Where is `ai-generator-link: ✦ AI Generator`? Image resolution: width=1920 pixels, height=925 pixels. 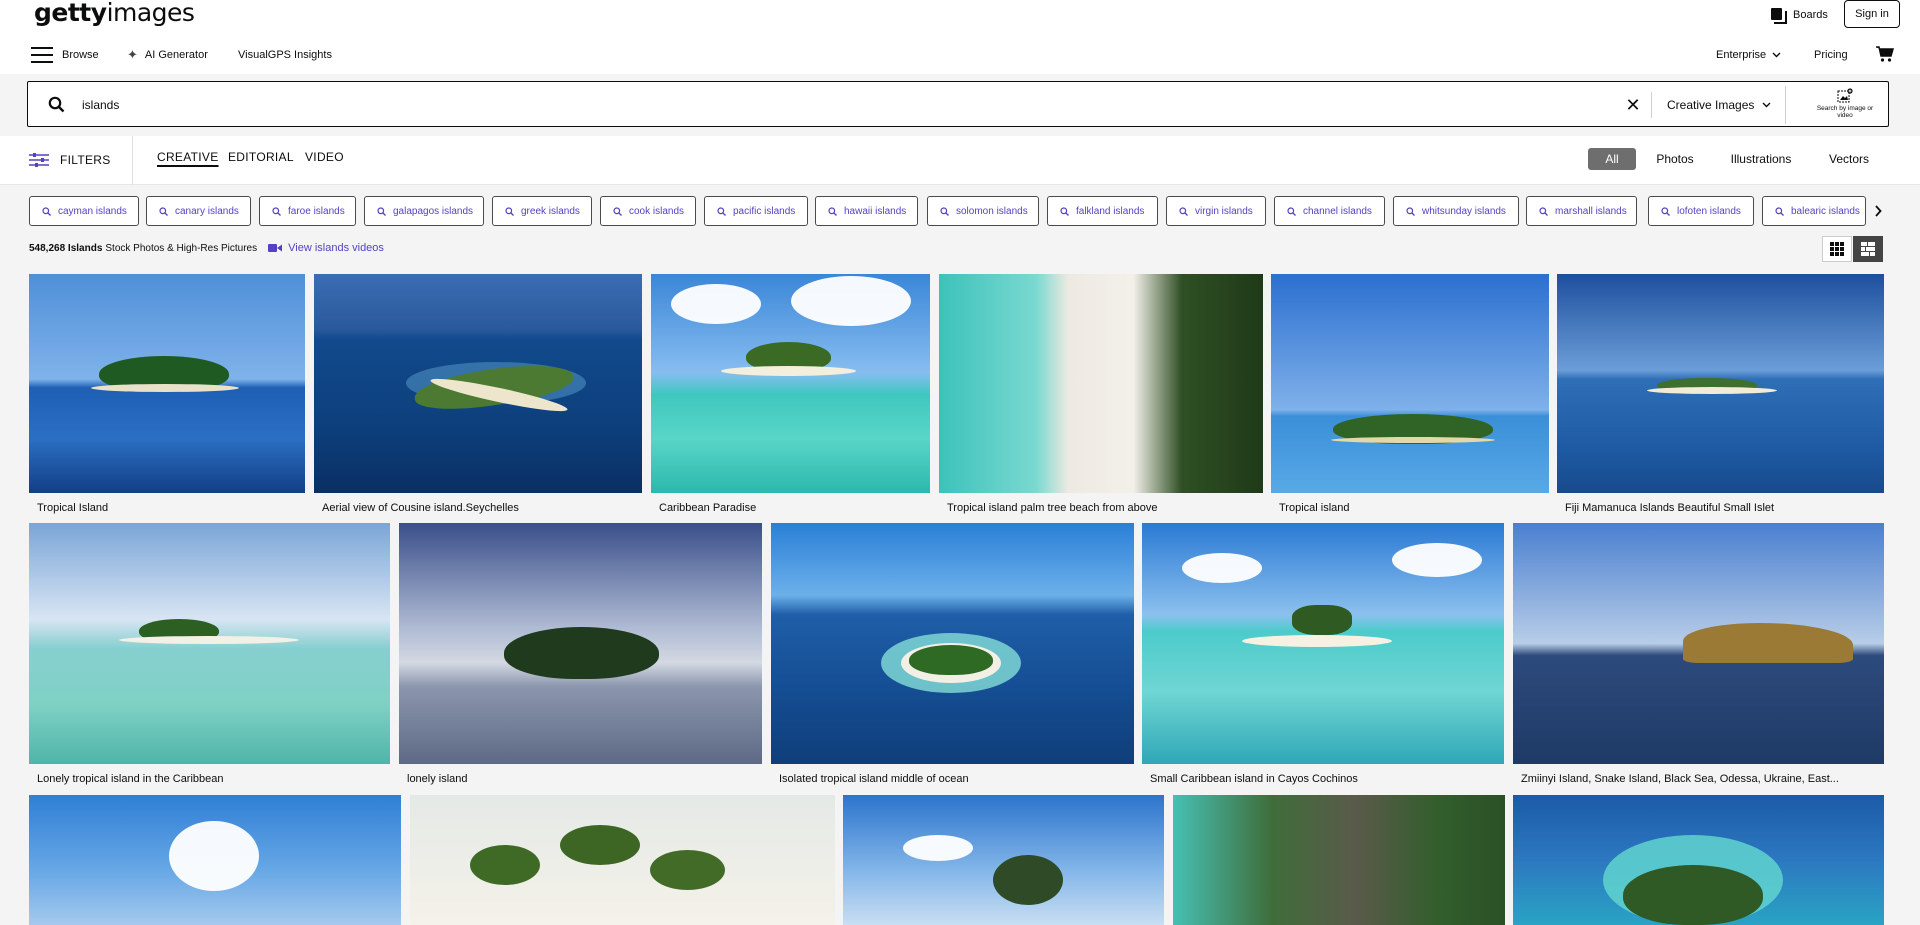 ai-generator-link: ✦ AI Generator is located at coordinates (167, 55).